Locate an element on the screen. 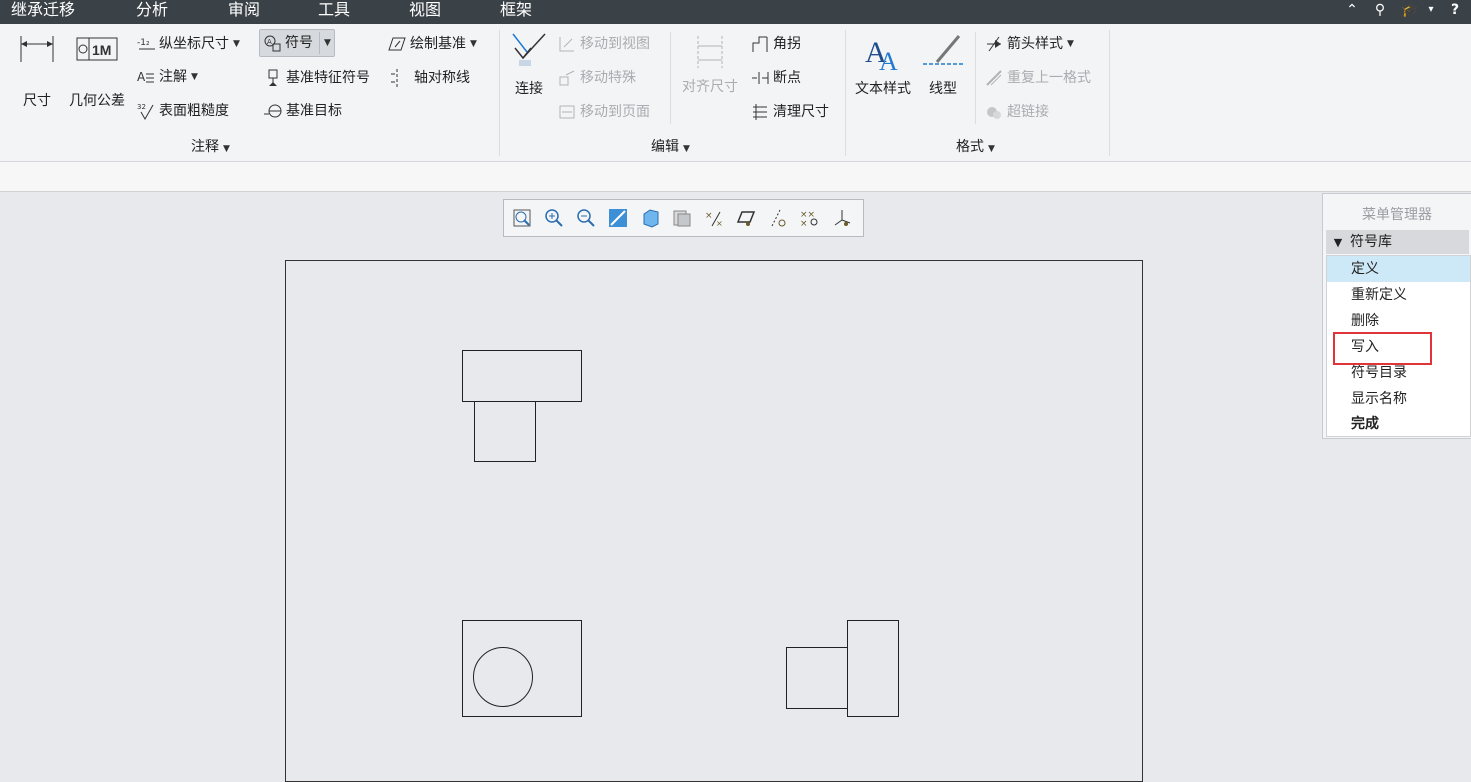  graphics-toolbar: × × ×× × is located at coordinates (683, 218).